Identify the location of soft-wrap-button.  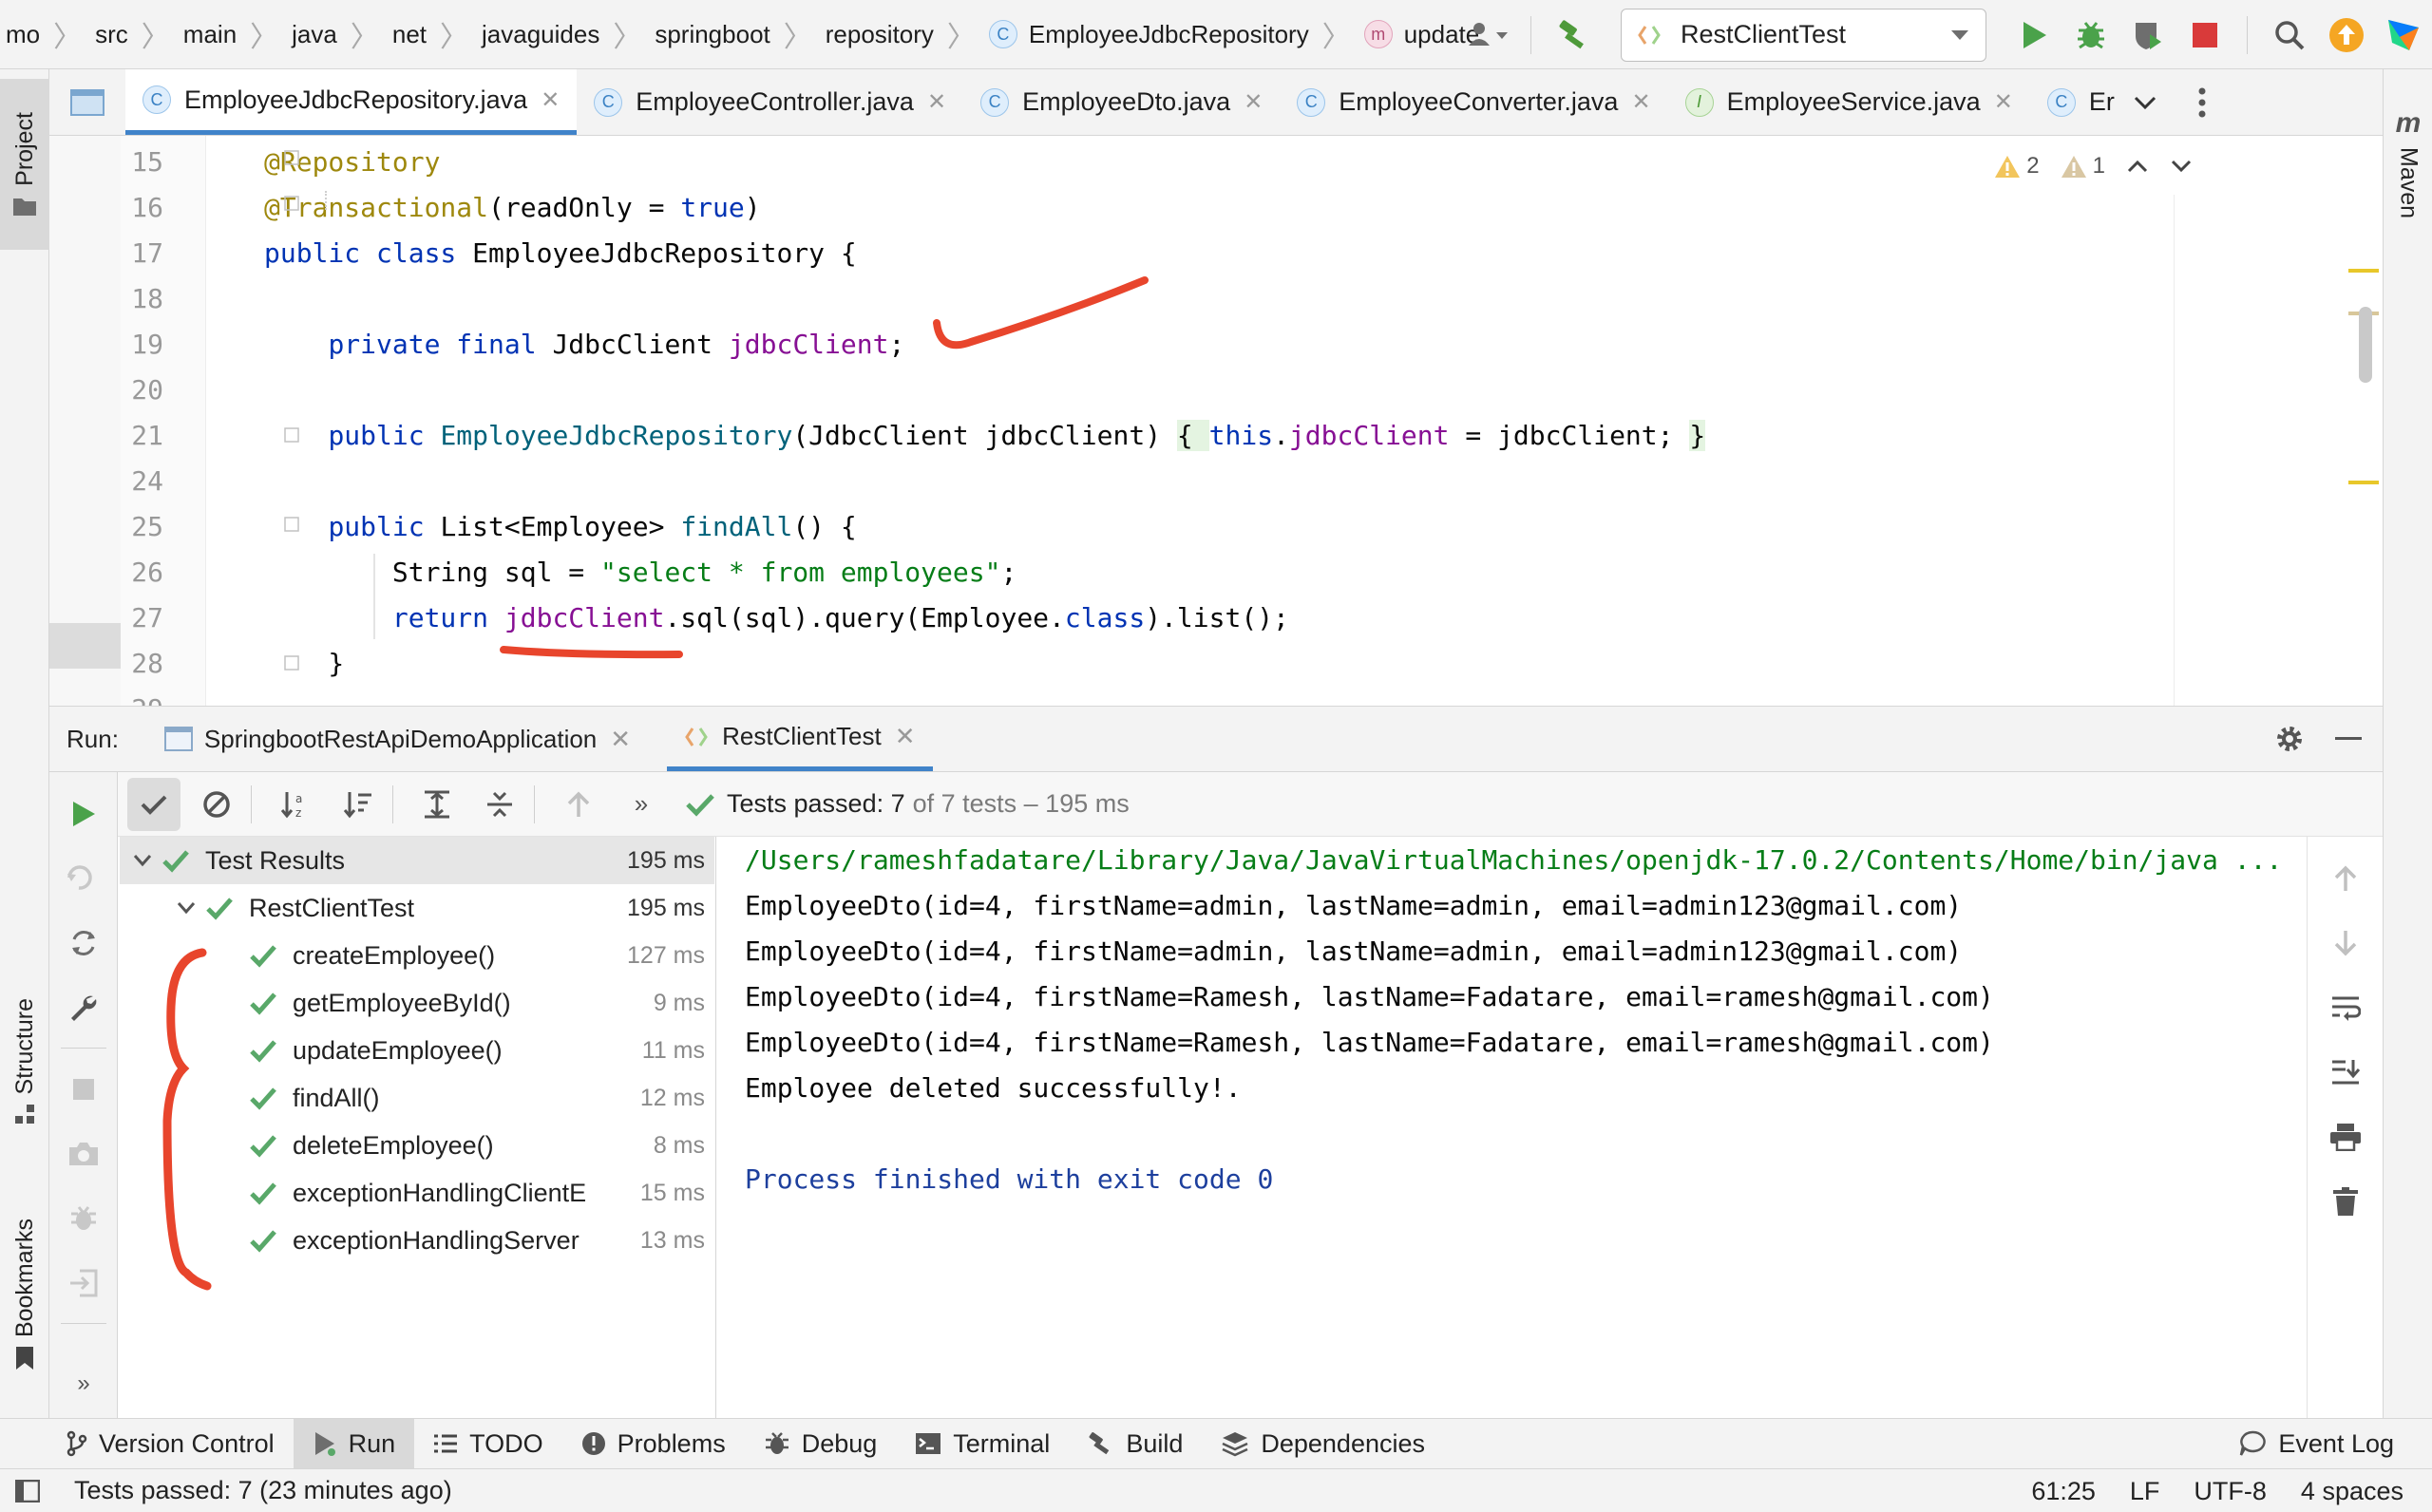
(2345, 1008).